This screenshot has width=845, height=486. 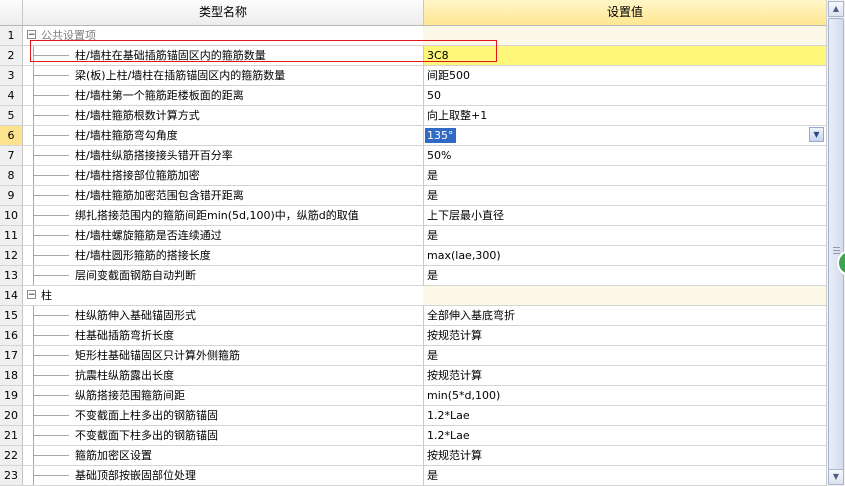 I want to click on setting-name-cell: 梁(板)上柱/墙柱在插筋锚固区内的箍筋数量, so click(x=223, y=75).